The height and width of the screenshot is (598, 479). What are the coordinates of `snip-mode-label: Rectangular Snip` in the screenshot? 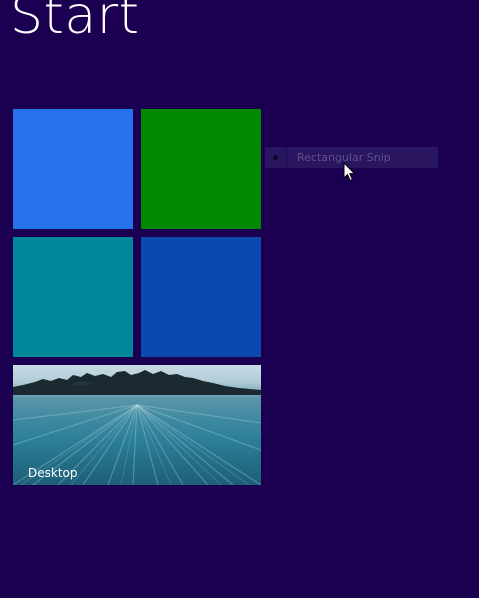 It's located at (344, 157).